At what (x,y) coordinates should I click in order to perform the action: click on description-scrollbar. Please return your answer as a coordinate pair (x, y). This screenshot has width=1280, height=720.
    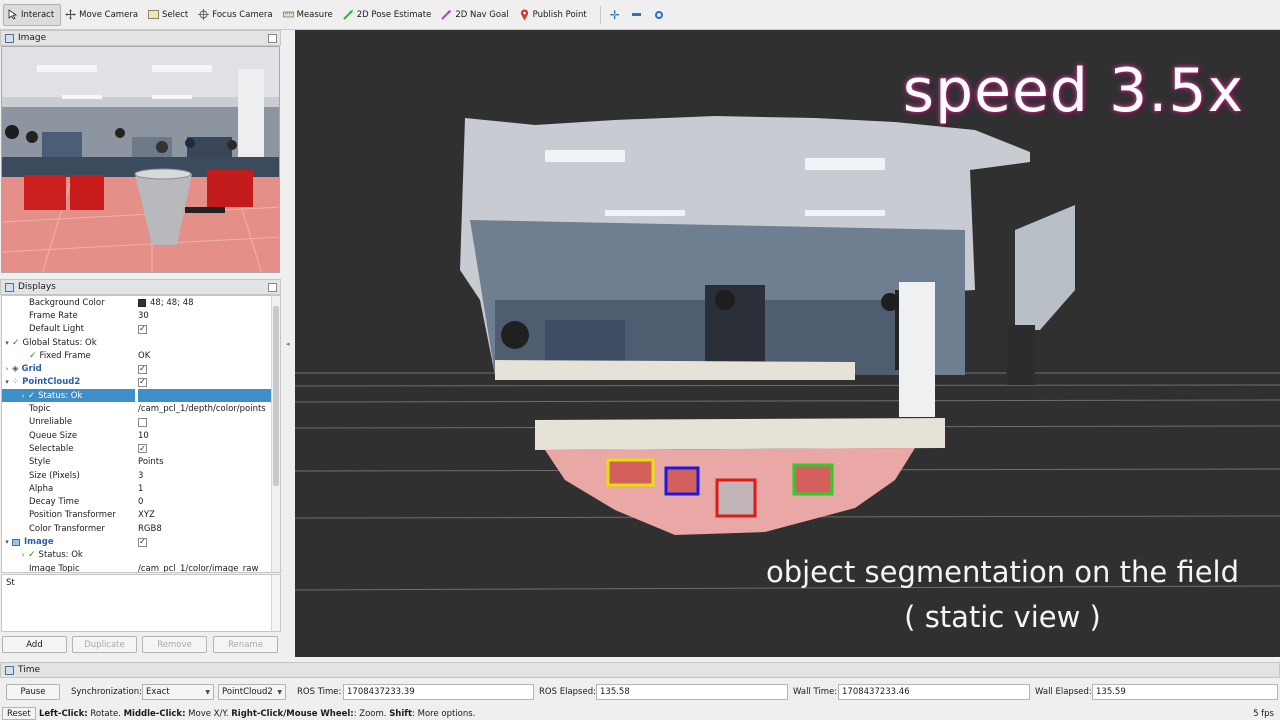
    Looking at the image, I should click on (275, 603).